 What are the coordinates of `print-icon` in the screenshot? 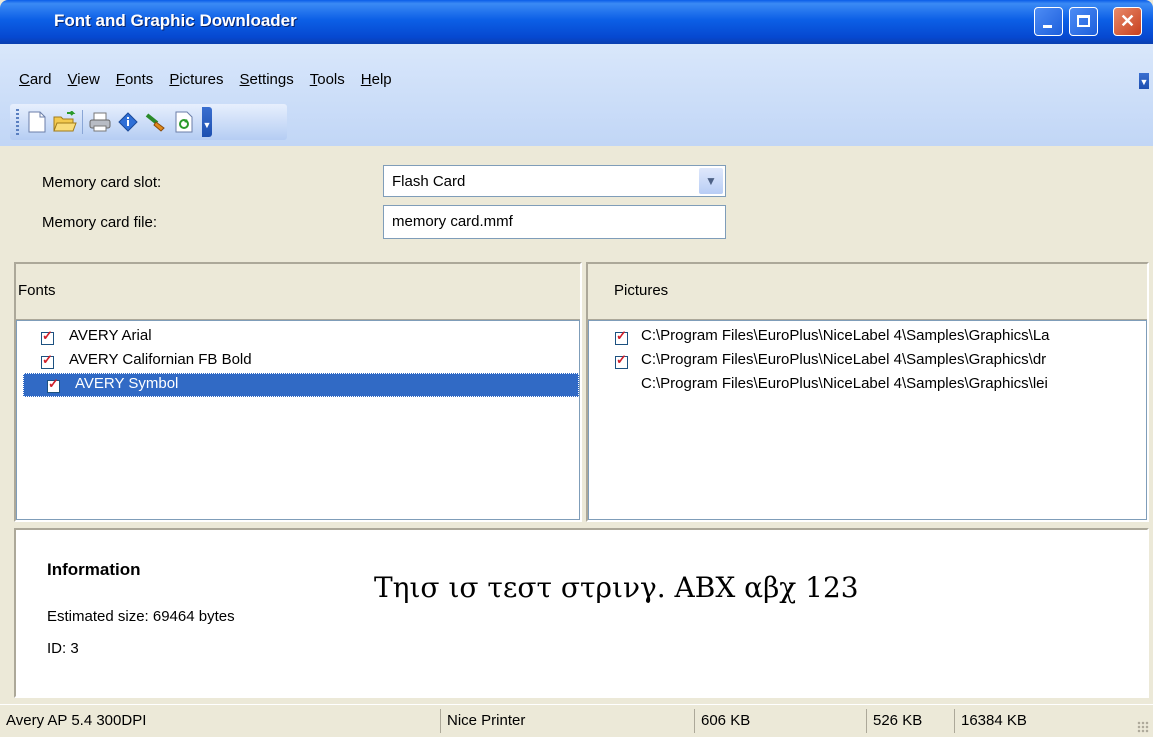 It's located at (100, 122).